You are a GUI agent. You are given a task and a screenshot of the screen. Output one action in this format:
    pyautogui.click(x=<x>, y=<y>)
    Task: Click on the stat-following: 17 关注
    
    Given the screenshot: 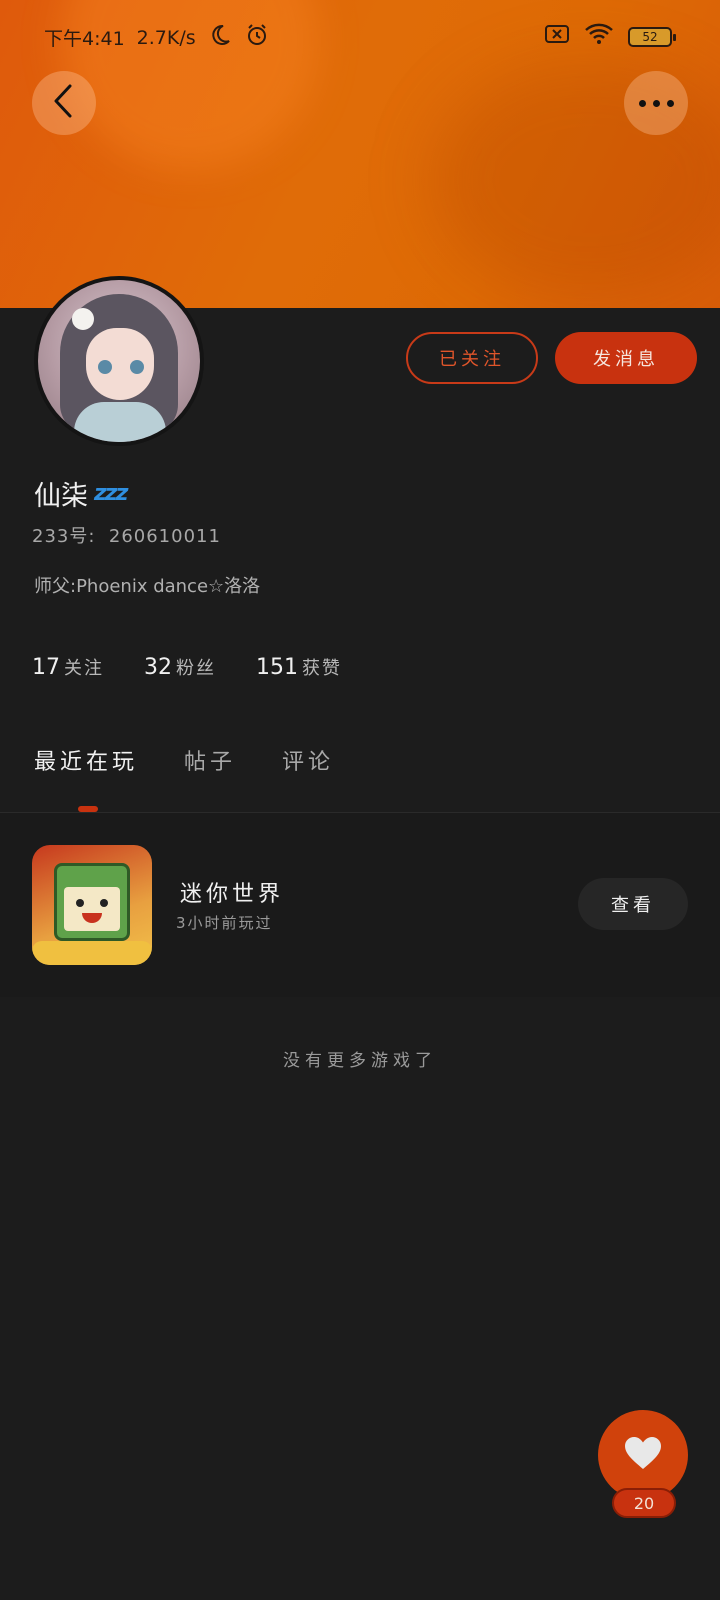 What is the action you would take?
    pyautogui.click(x=68, y=667)
    